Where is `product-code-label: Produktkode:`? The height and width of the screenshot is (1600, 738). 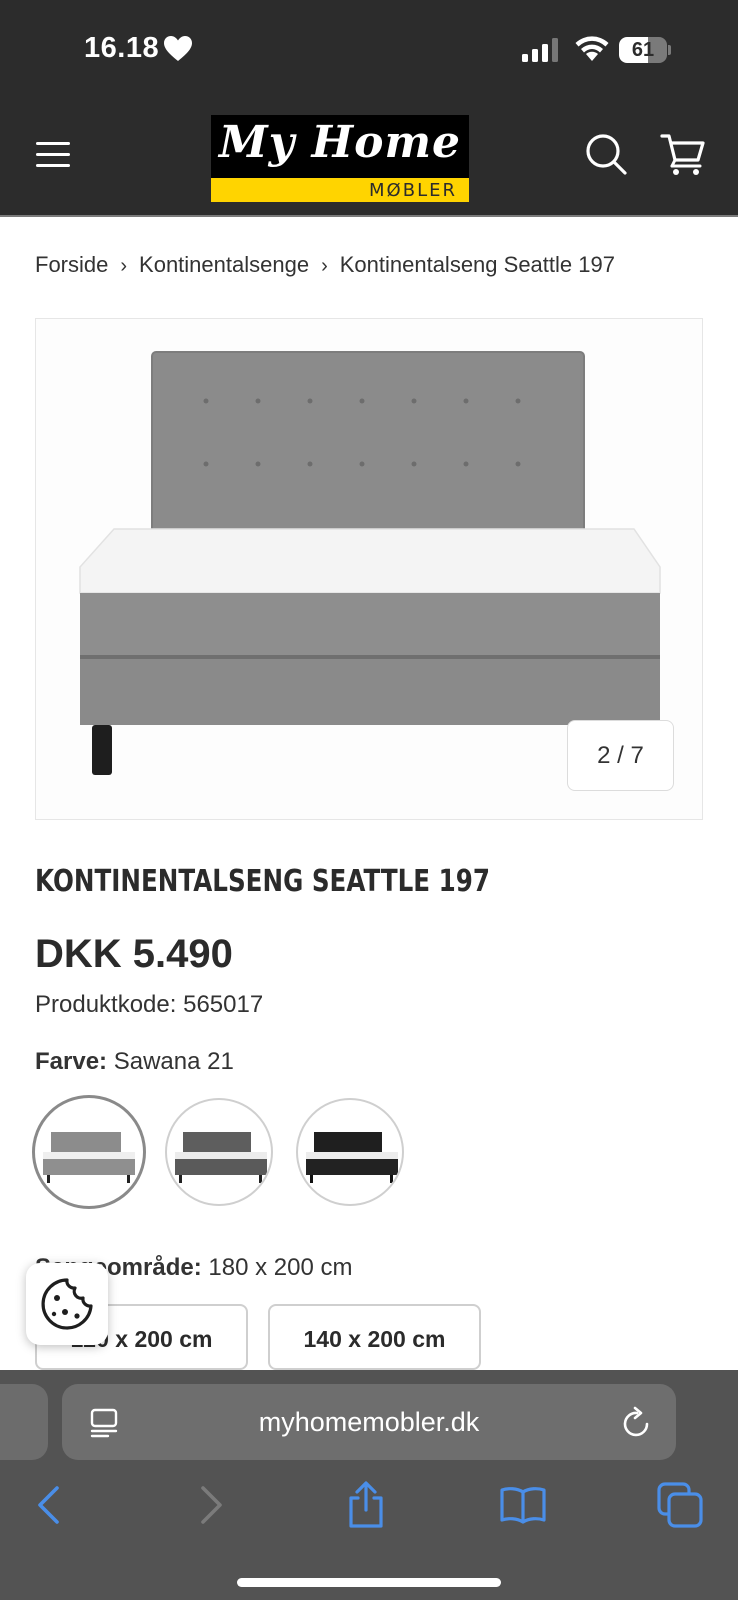
product-code-label: Produktkode: is located at coordinates (106, 1004).